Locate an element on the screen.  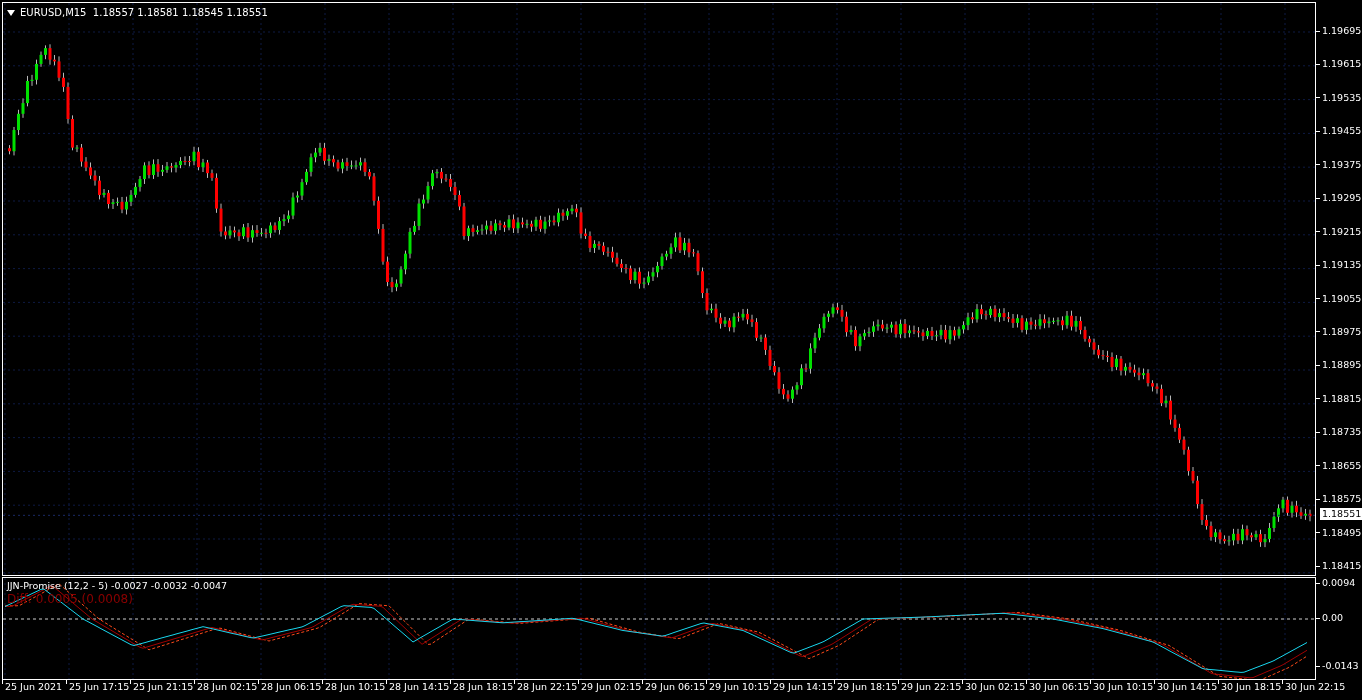
price-label: 1.18895 is located at coordinates (1342, 365).